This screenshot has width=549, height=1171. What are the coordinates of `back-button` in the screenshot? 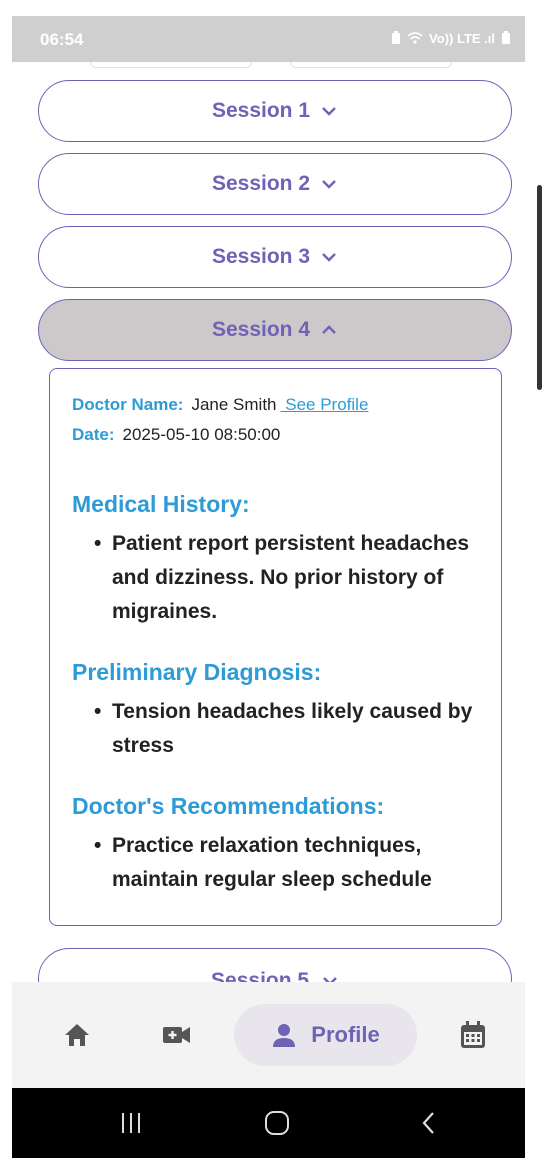 It's located at (429, 1123).